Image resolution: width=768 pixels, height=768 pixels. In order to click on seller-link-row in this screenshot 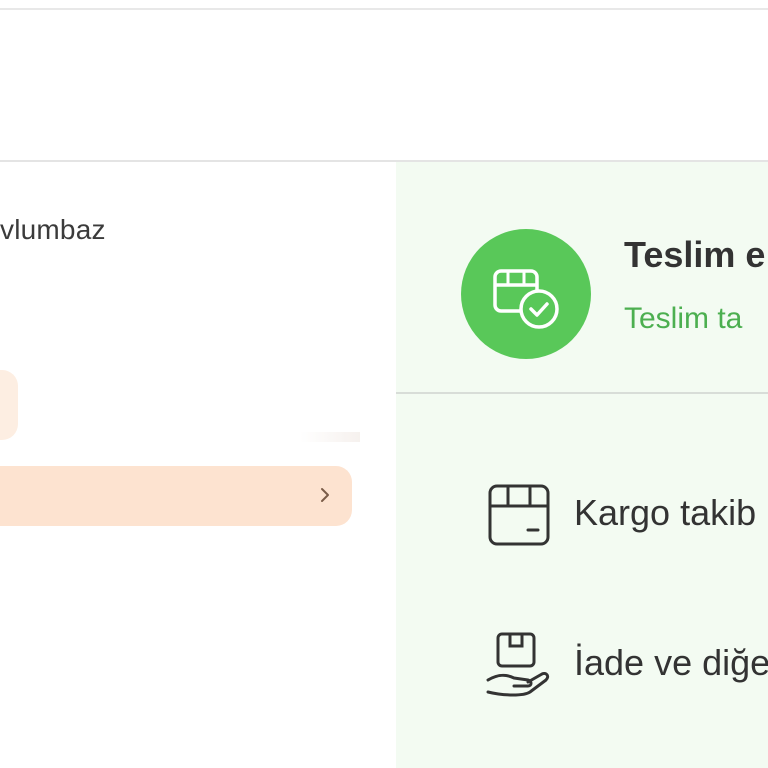, I will do `click(176, 496)`.